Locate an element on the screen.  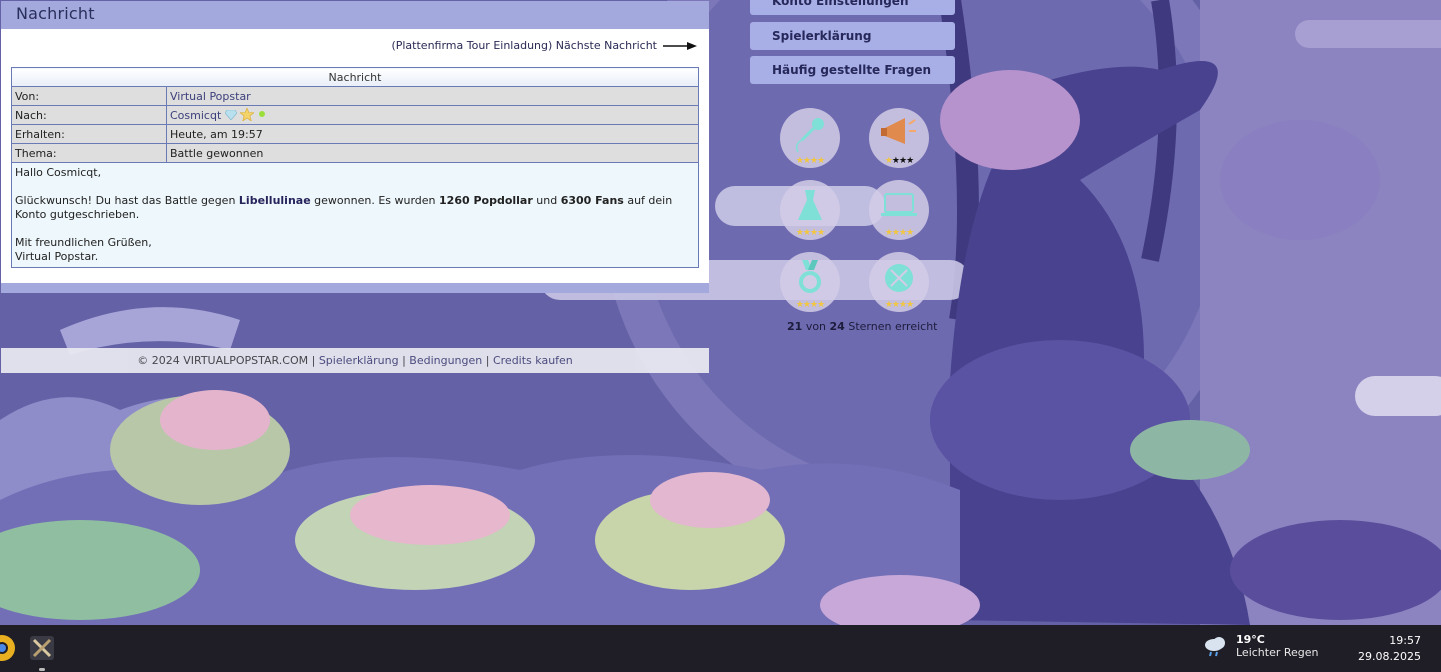
arrow-right-icon is located at coordinates (680, 45).